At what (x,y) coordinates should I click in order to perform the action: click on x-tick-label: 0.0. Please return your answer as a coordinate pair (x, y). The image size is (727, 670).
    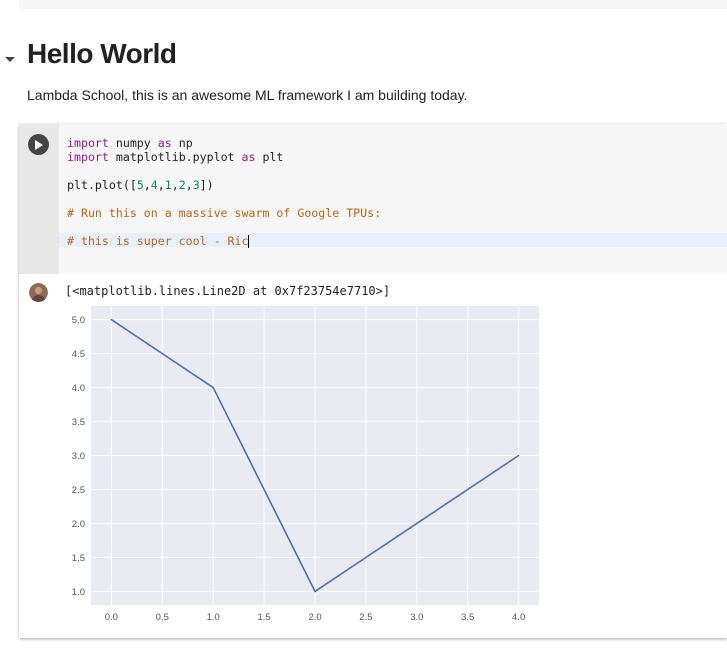
    Looking at the image, I should click on (111, 617).